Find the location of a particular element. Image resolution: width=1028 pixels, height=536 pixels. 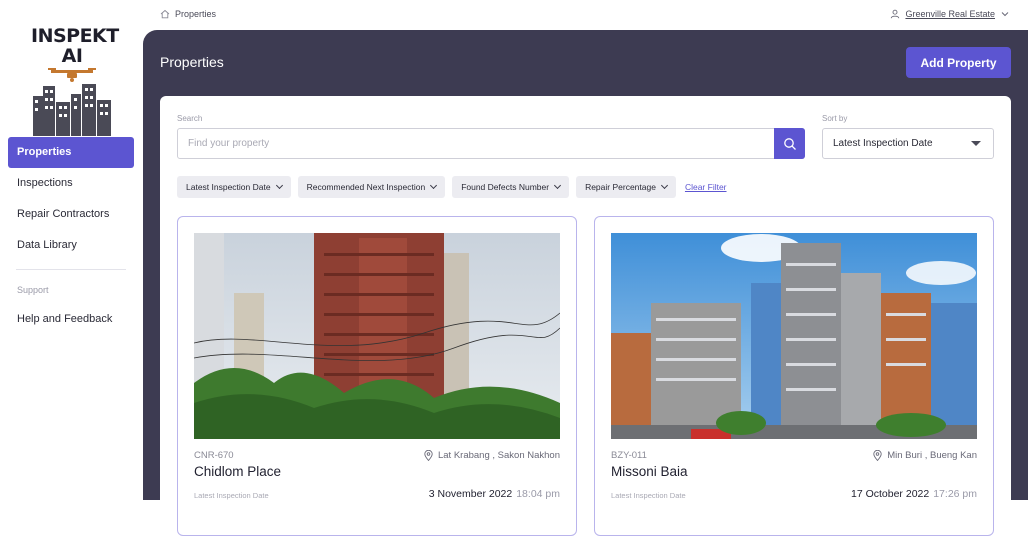

app-logo: INSPEKT AI is located at coordinates (75, 80).